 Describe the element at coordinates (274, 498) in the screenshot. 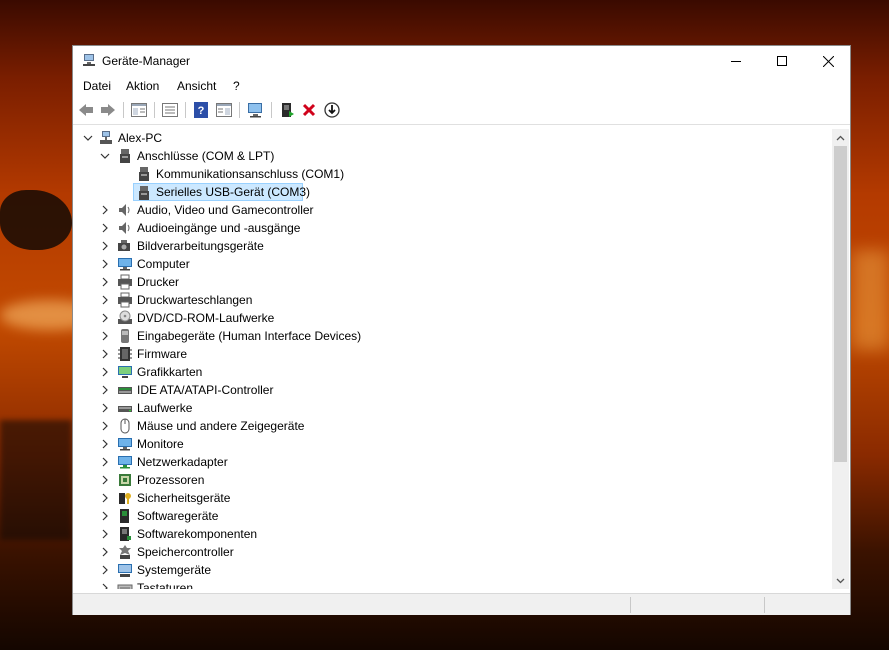

I see `tree-category: Sicherheitsgeräte` at that location.